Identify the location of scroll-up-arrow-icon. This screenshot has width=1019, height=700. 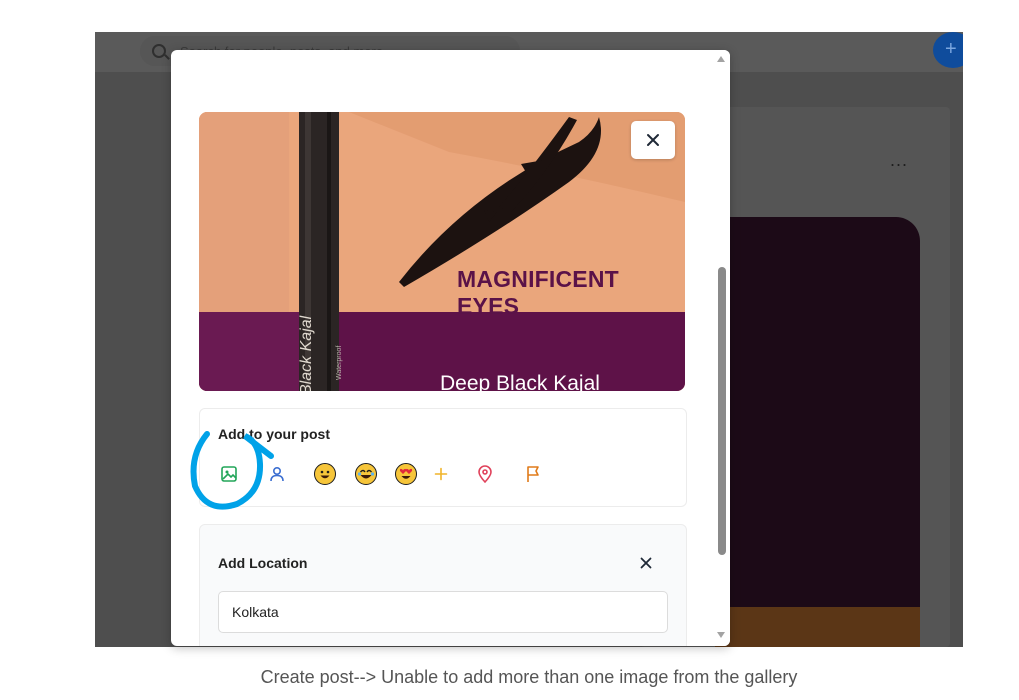
(721, 59).